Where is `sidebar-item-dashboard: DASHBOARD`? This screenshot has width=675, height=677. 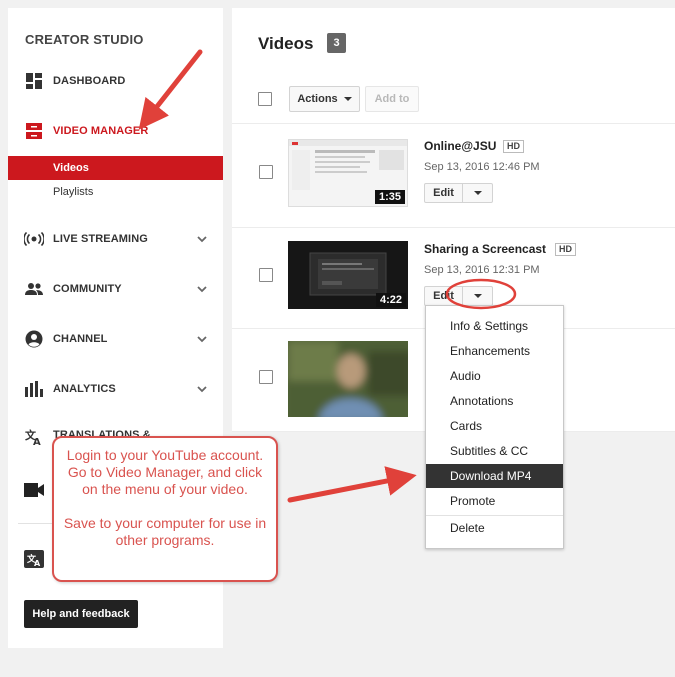 sidebar-item-dashboard: DASHBOARD is located at coordinates (115, 81).